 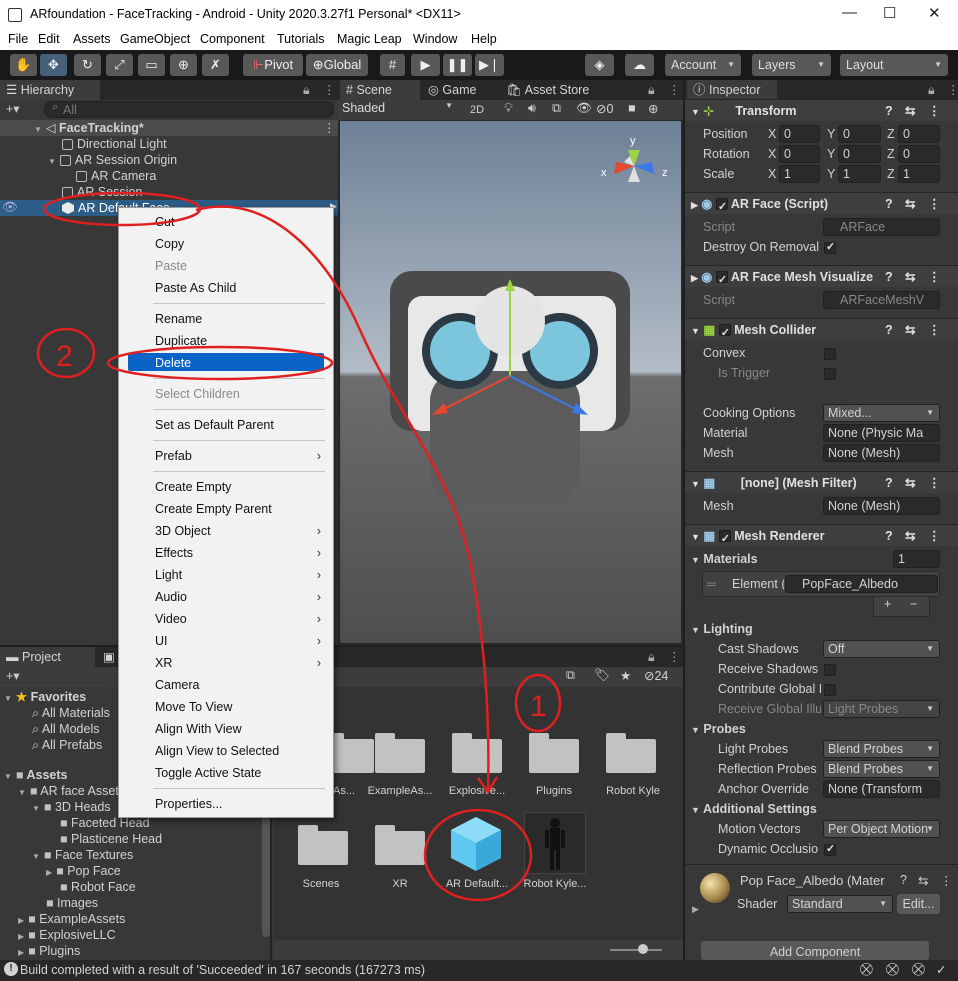 What do you see at coordinates (83, 871) in the screenshot?
I see `folder-item: ▶ ■ Pop Face` at bounding box center [83, 871].